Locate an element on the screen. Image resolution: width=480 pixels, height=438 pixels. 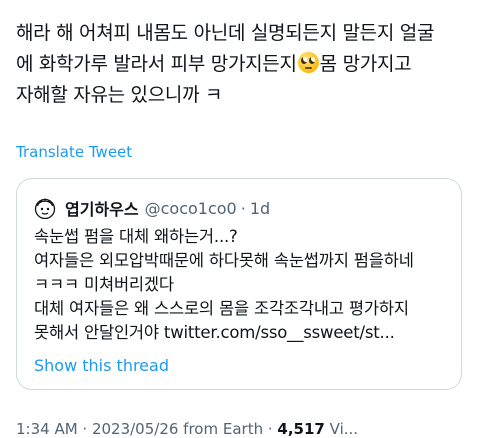
tweet-line-2: 에 화학가루 발라서 피부 망가지든지 몸 망가지고 is located at coordinates (242, 64).